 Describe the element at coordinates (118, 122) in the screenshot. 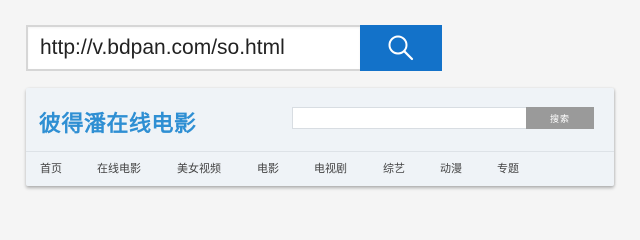

I see `site-title: 彼得潘在线电影` at that location.